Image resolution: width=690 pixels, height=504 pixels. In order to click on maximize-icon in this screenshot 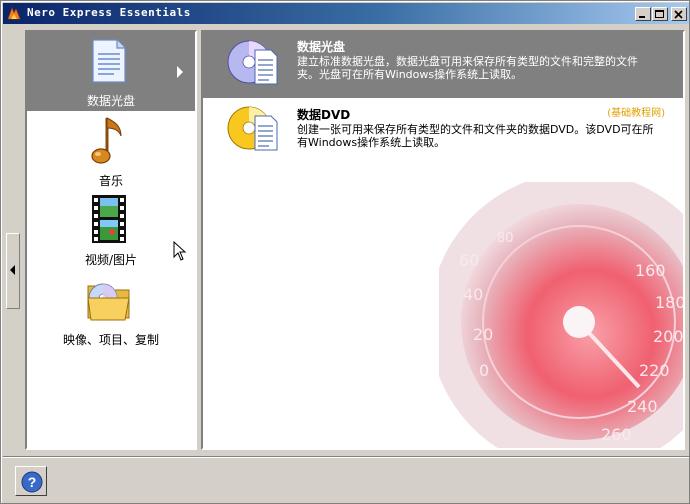, I will do `click(659, 14)`.